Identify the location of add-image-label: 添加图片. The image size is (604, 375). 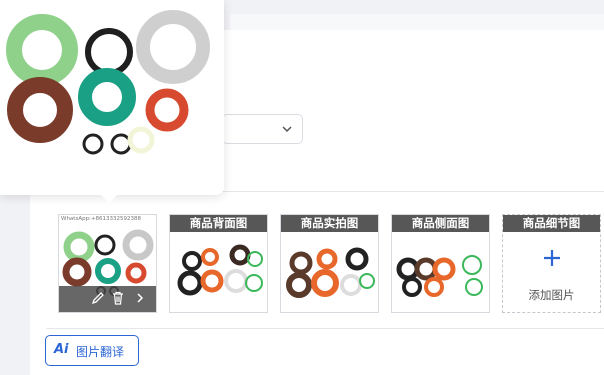
(551, 295).